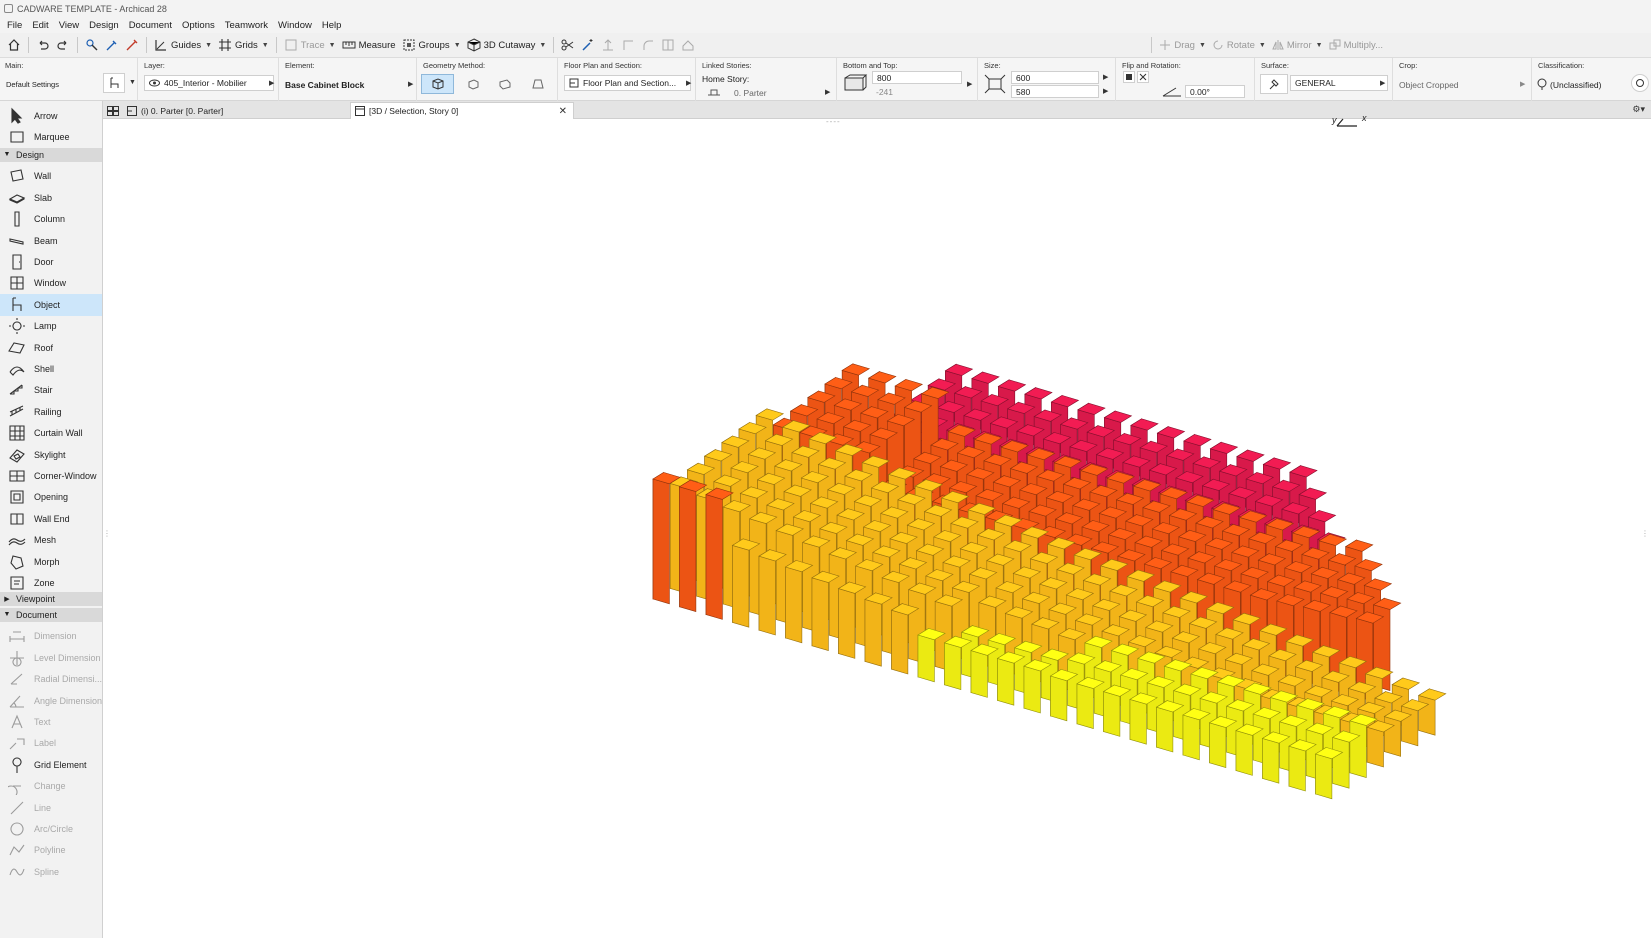  What do you see at coordinates (668, 45) in the screenshot?
I see `split-button` at bounding box center [668, 45].